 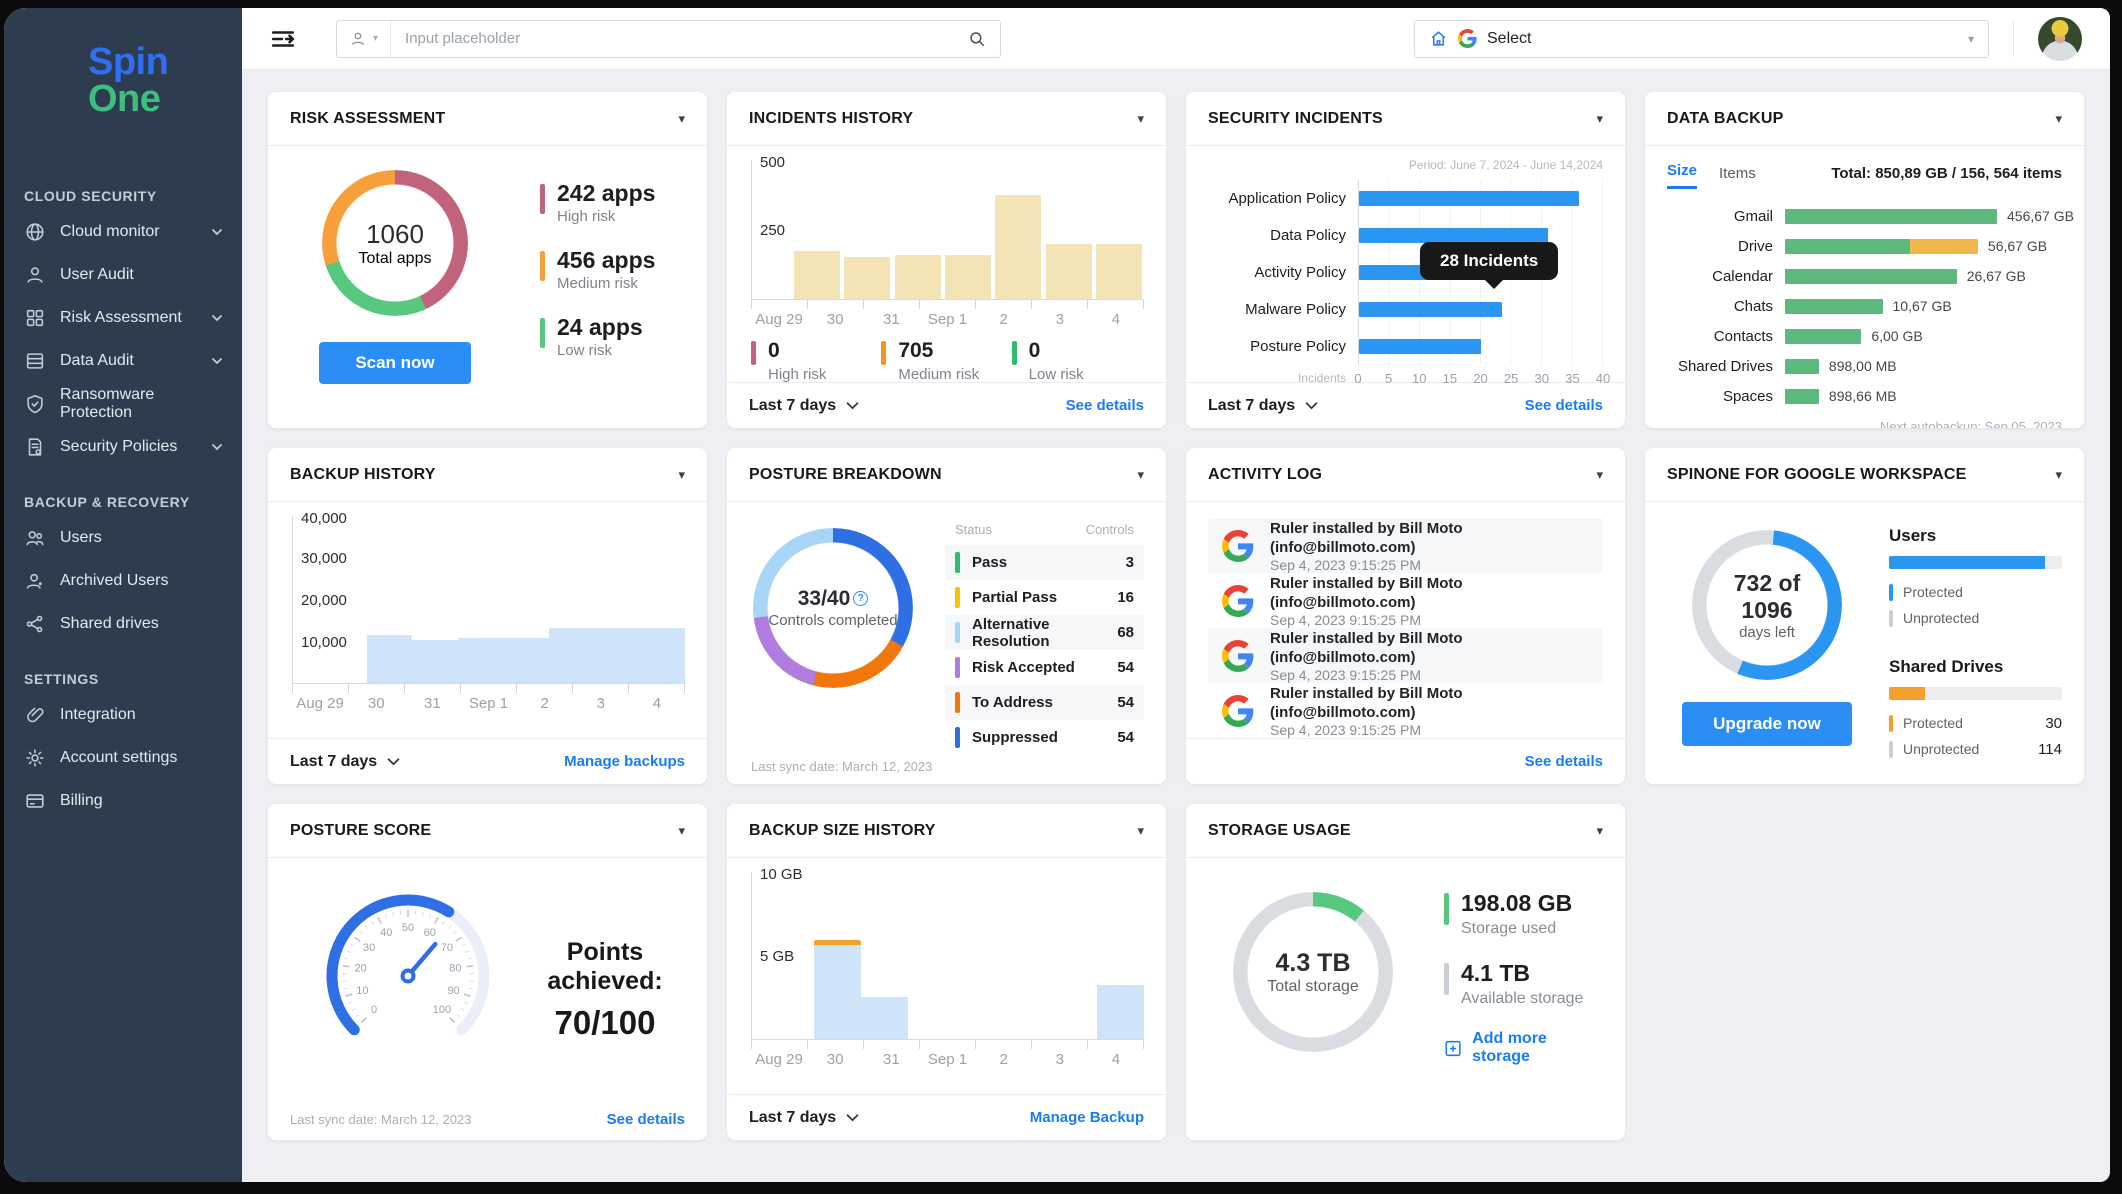 I want to click on sidebar-item-archived-users: Archived Users, so click(x=123, y=580).